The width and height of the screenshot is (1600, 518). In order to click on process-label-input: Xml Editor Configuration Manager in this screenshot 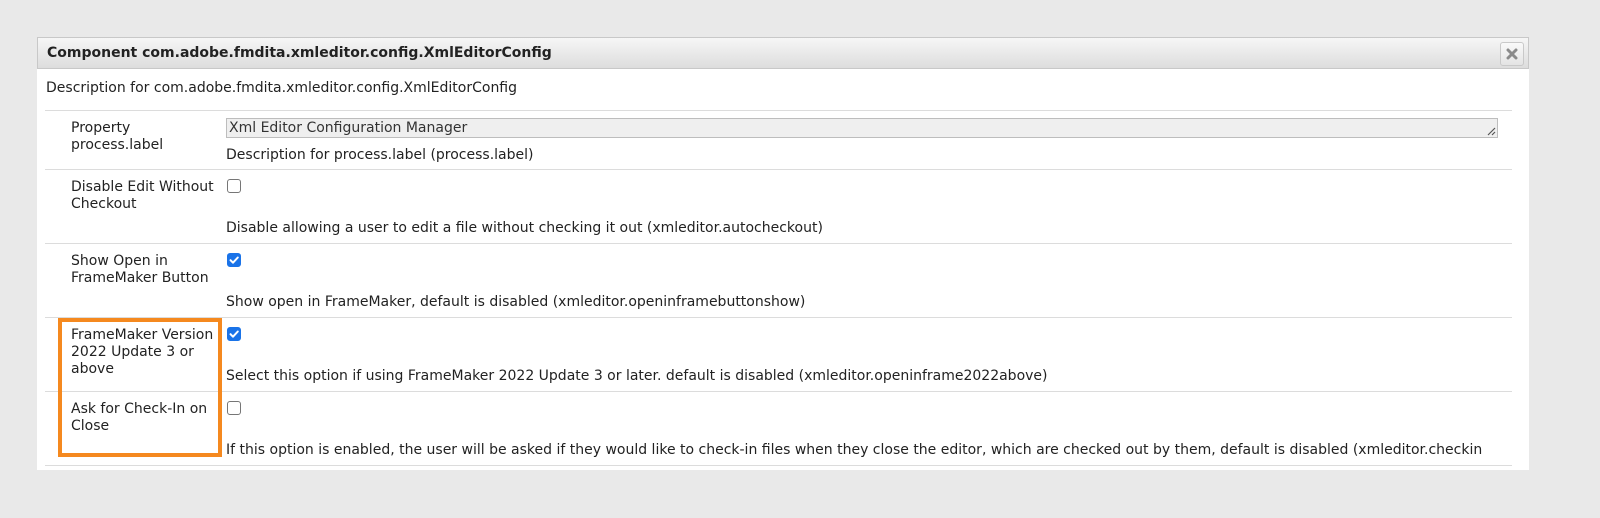, I will do `click(862, 128)`.